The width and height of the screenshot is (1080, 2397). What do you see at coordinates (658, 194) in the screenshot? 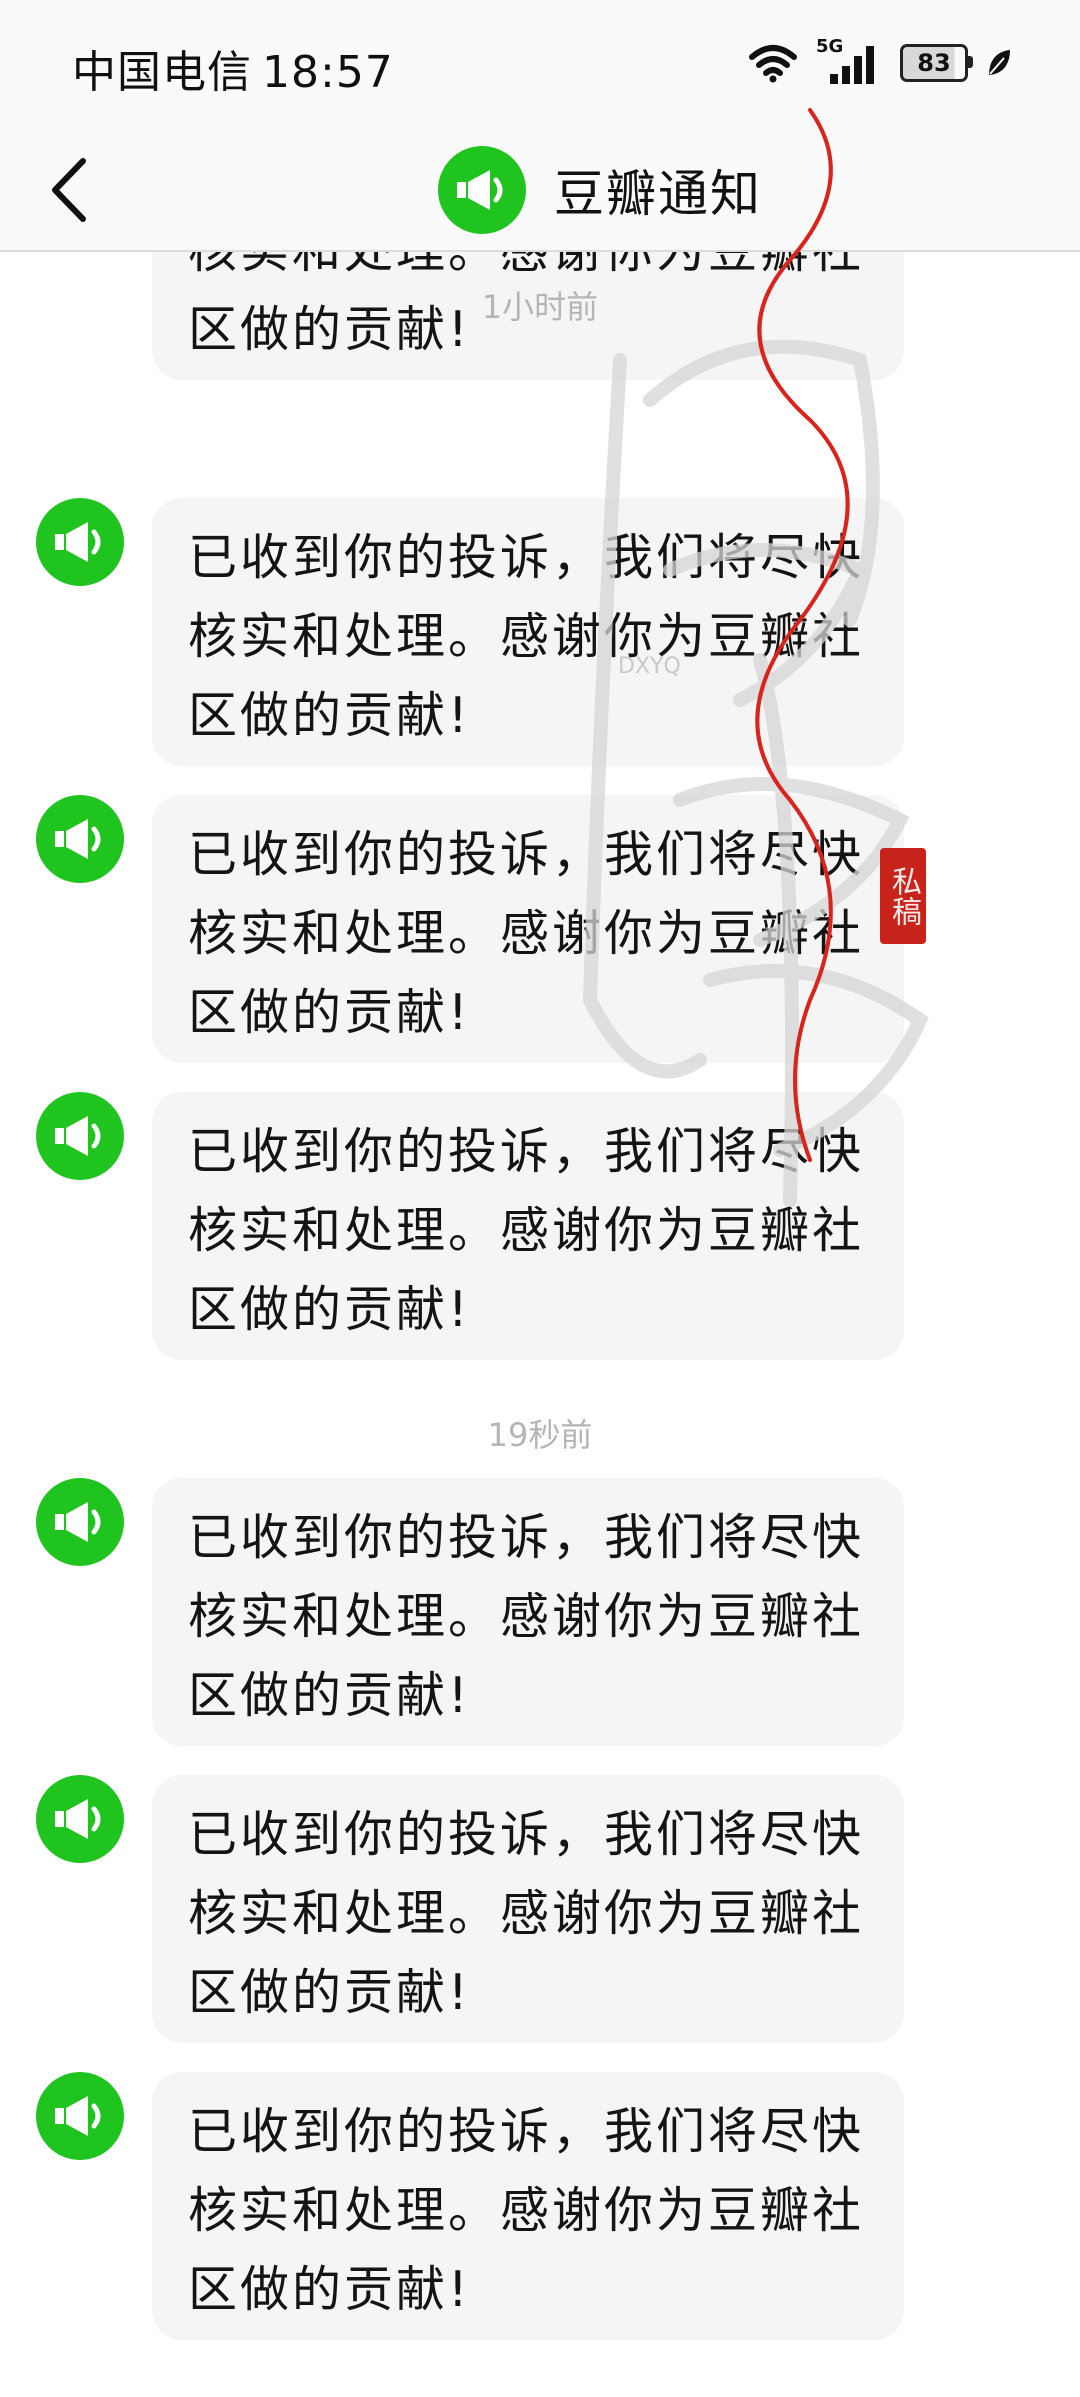
I see `page-title: 豆瓣通知` at bounding box center [658, 194].